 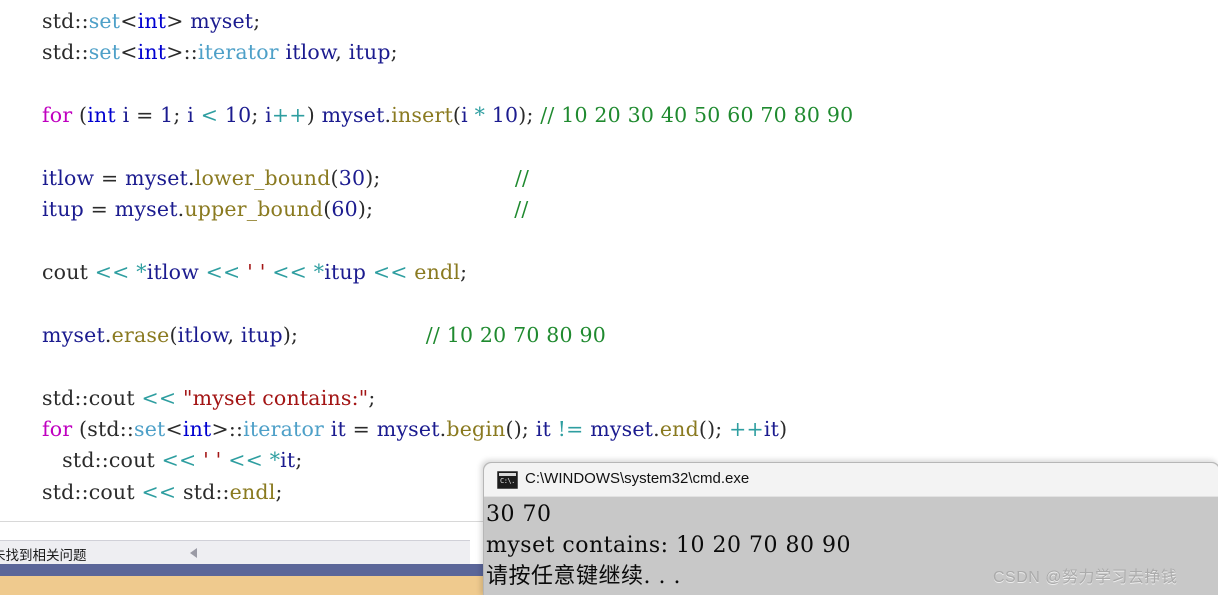 What do you see at coordinates (697, 115) in the screenshot?
I see `code-token-comment: // 10 20 30 40 50 60 70 80 90` at bounding box center [697, 115].